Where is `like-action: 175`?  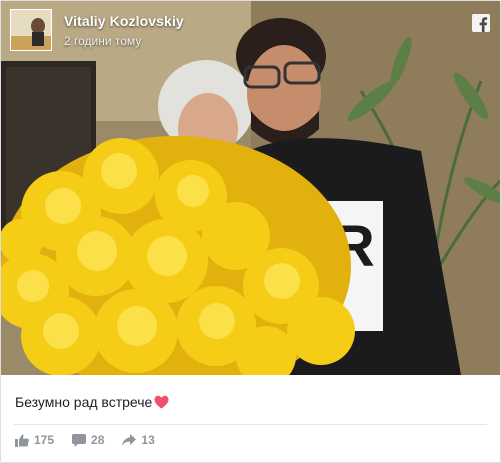 like-action: 175 is located at coordinates (34, 440).